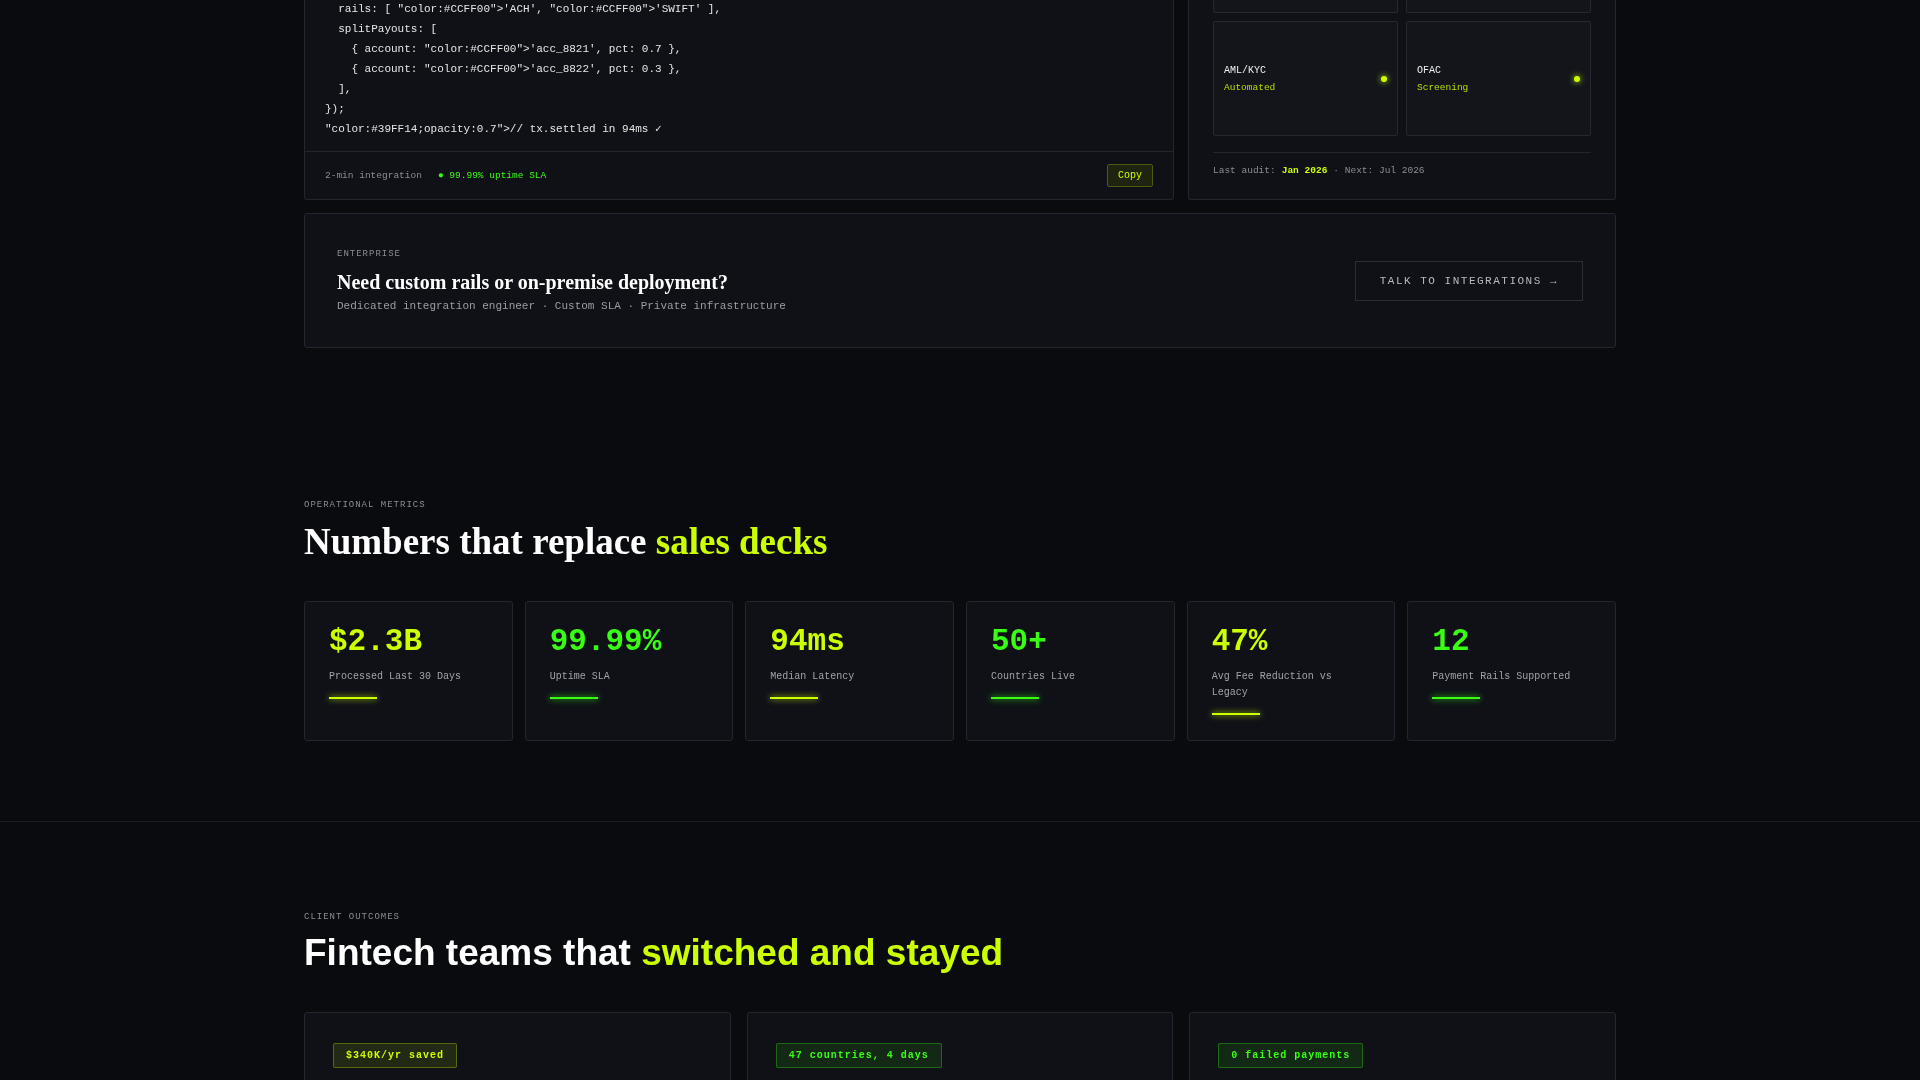 The height and width of the screenshot is (1080, 1920). Describe the element at coordinates (1244, 170) in the screenshot. I see `audit-label: Last audit:` at that location.